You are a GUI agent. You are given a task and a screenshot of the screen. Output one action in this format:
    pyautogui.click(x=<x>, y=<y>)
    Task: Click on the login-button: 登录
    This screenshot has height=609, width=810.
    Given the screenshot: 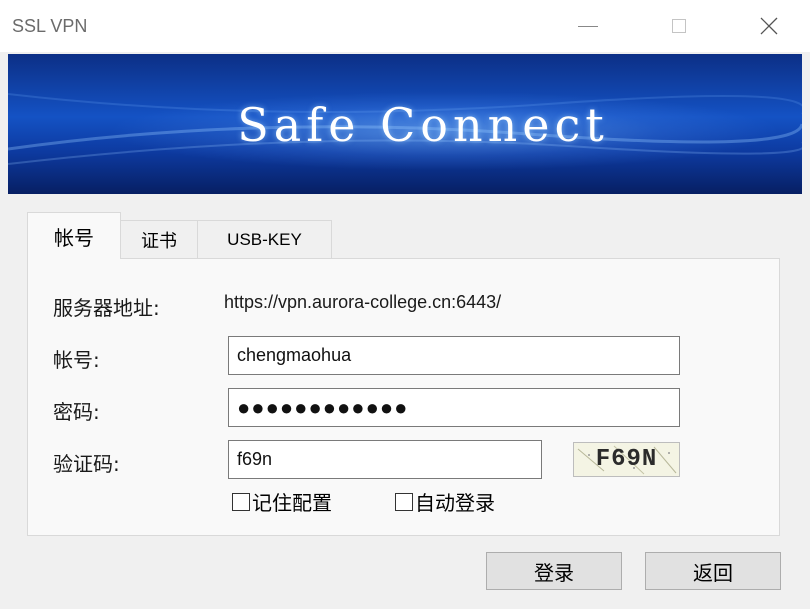 What is the action you would take?
    pyautogui.click(x=554, y=571)
    